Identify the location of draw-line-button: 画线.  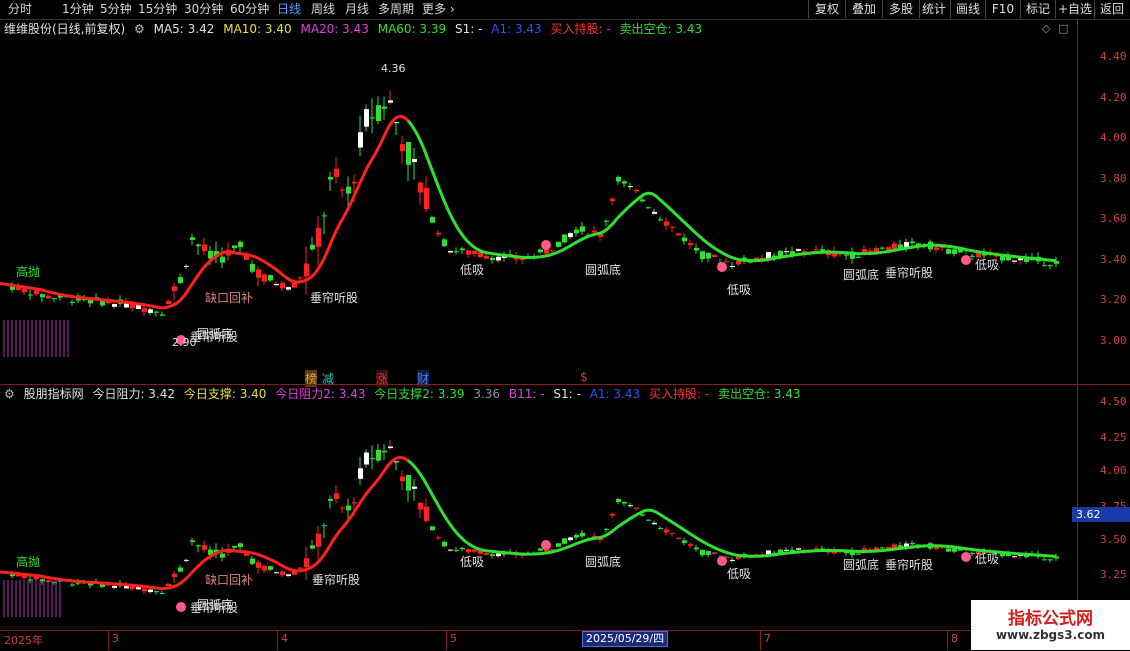
(967, 9).